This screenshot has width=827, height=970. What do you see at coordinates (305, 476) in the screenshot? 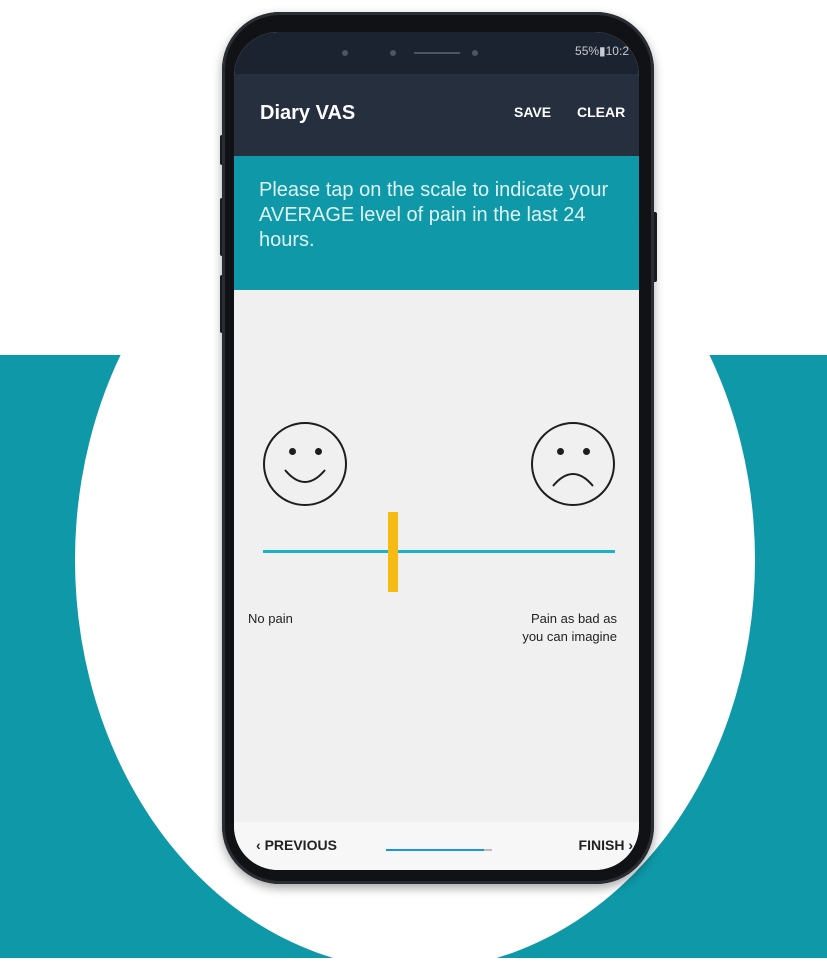
I see `smile-mouth` at bounding box center [305, 476].